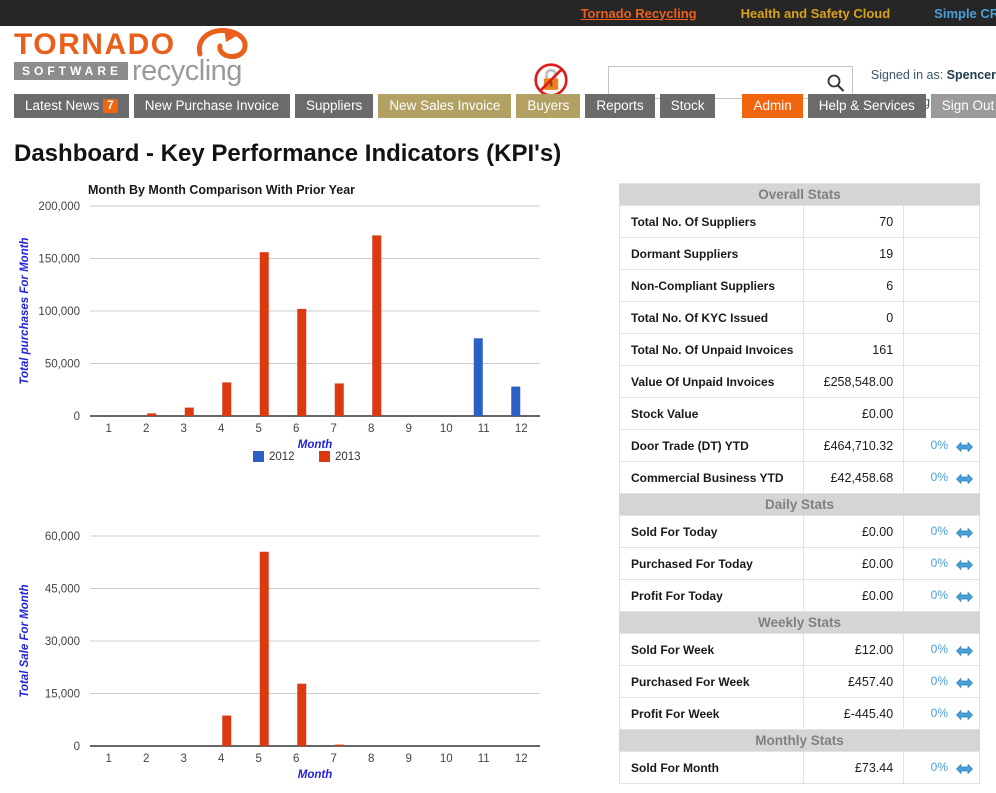 The width and height of the screenshot is (996, 793). What do you see at coordinates (854, 349) in the screenshot?
I see `stat-value: 161` at bounding box center [854, 349].